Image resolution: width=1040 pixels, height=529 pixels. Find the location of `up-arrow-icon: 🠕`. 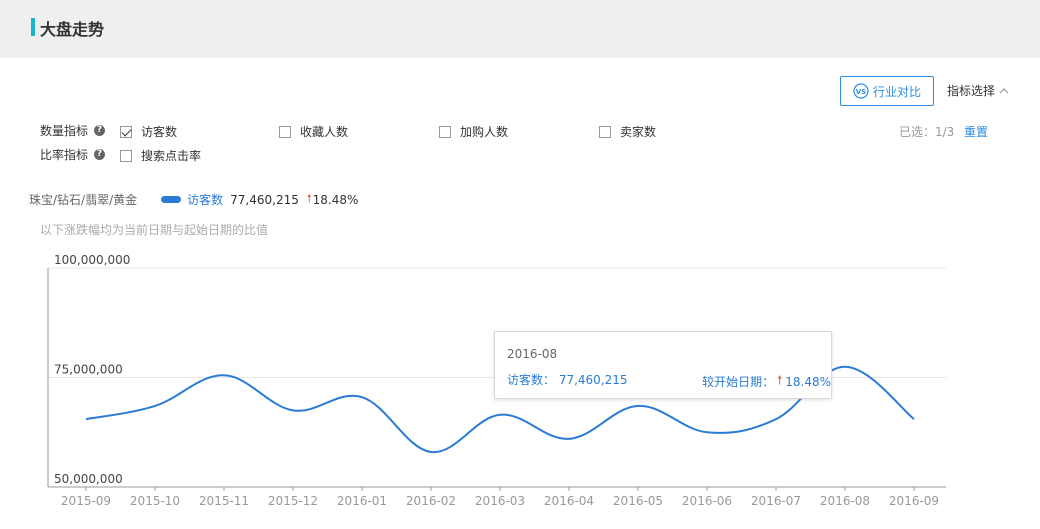

up-arrow-icon: 🠕 is located at coordinates (780, 380).